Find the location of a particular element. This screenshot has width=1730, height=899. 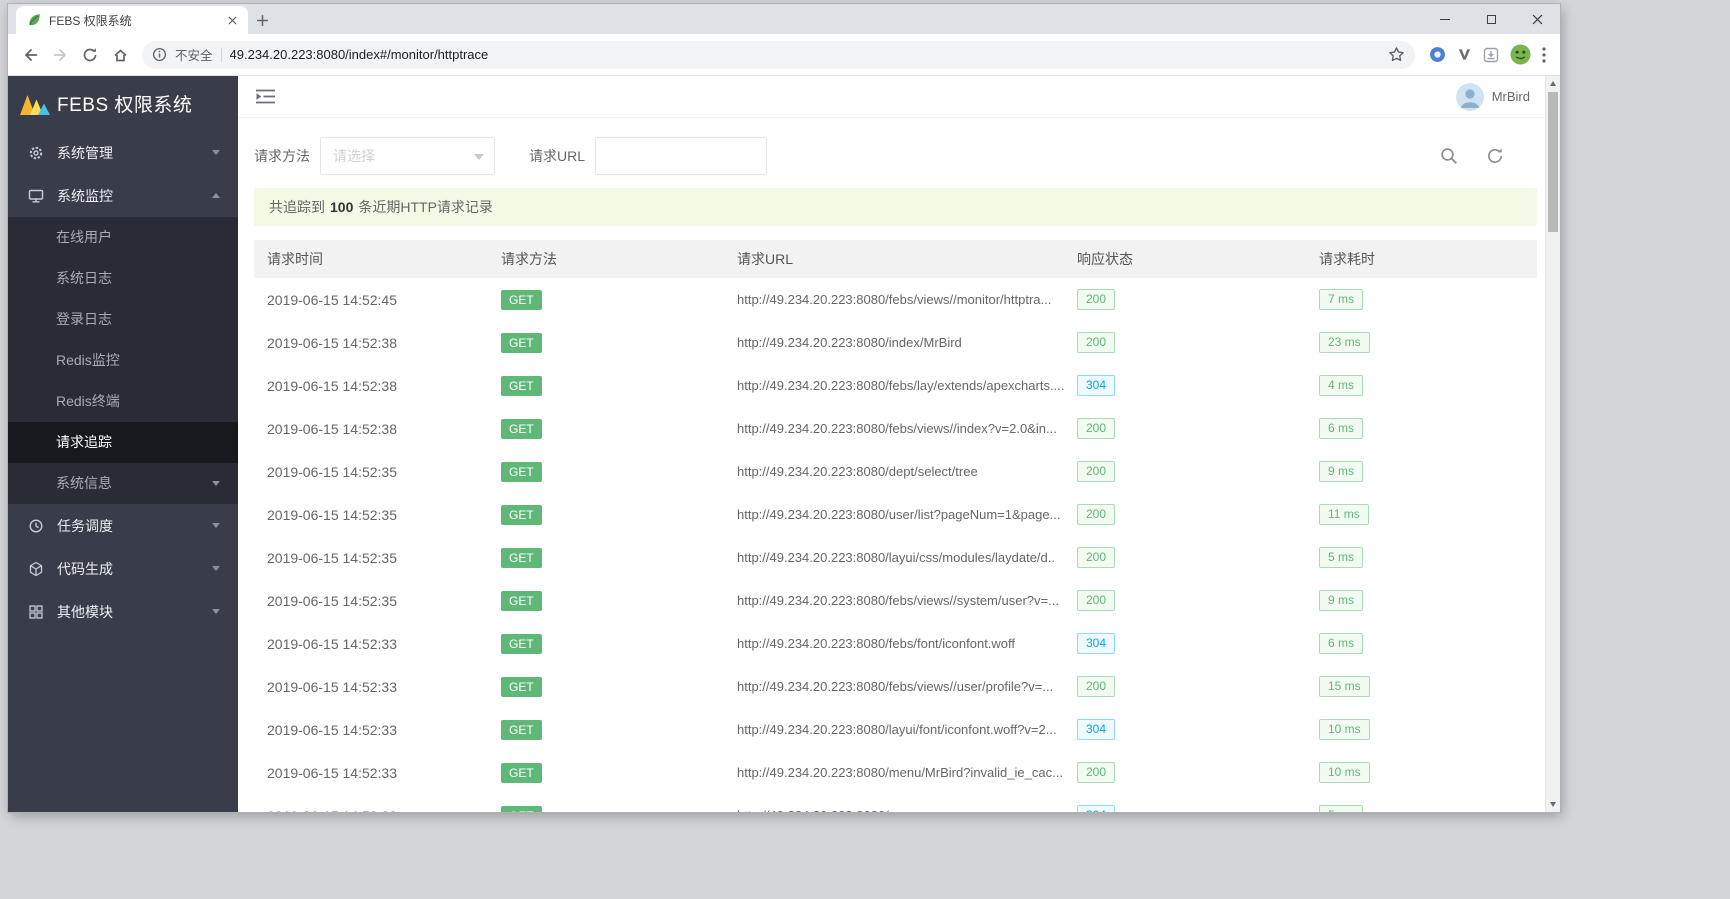

search-button is located at coordinates (1449, 156).